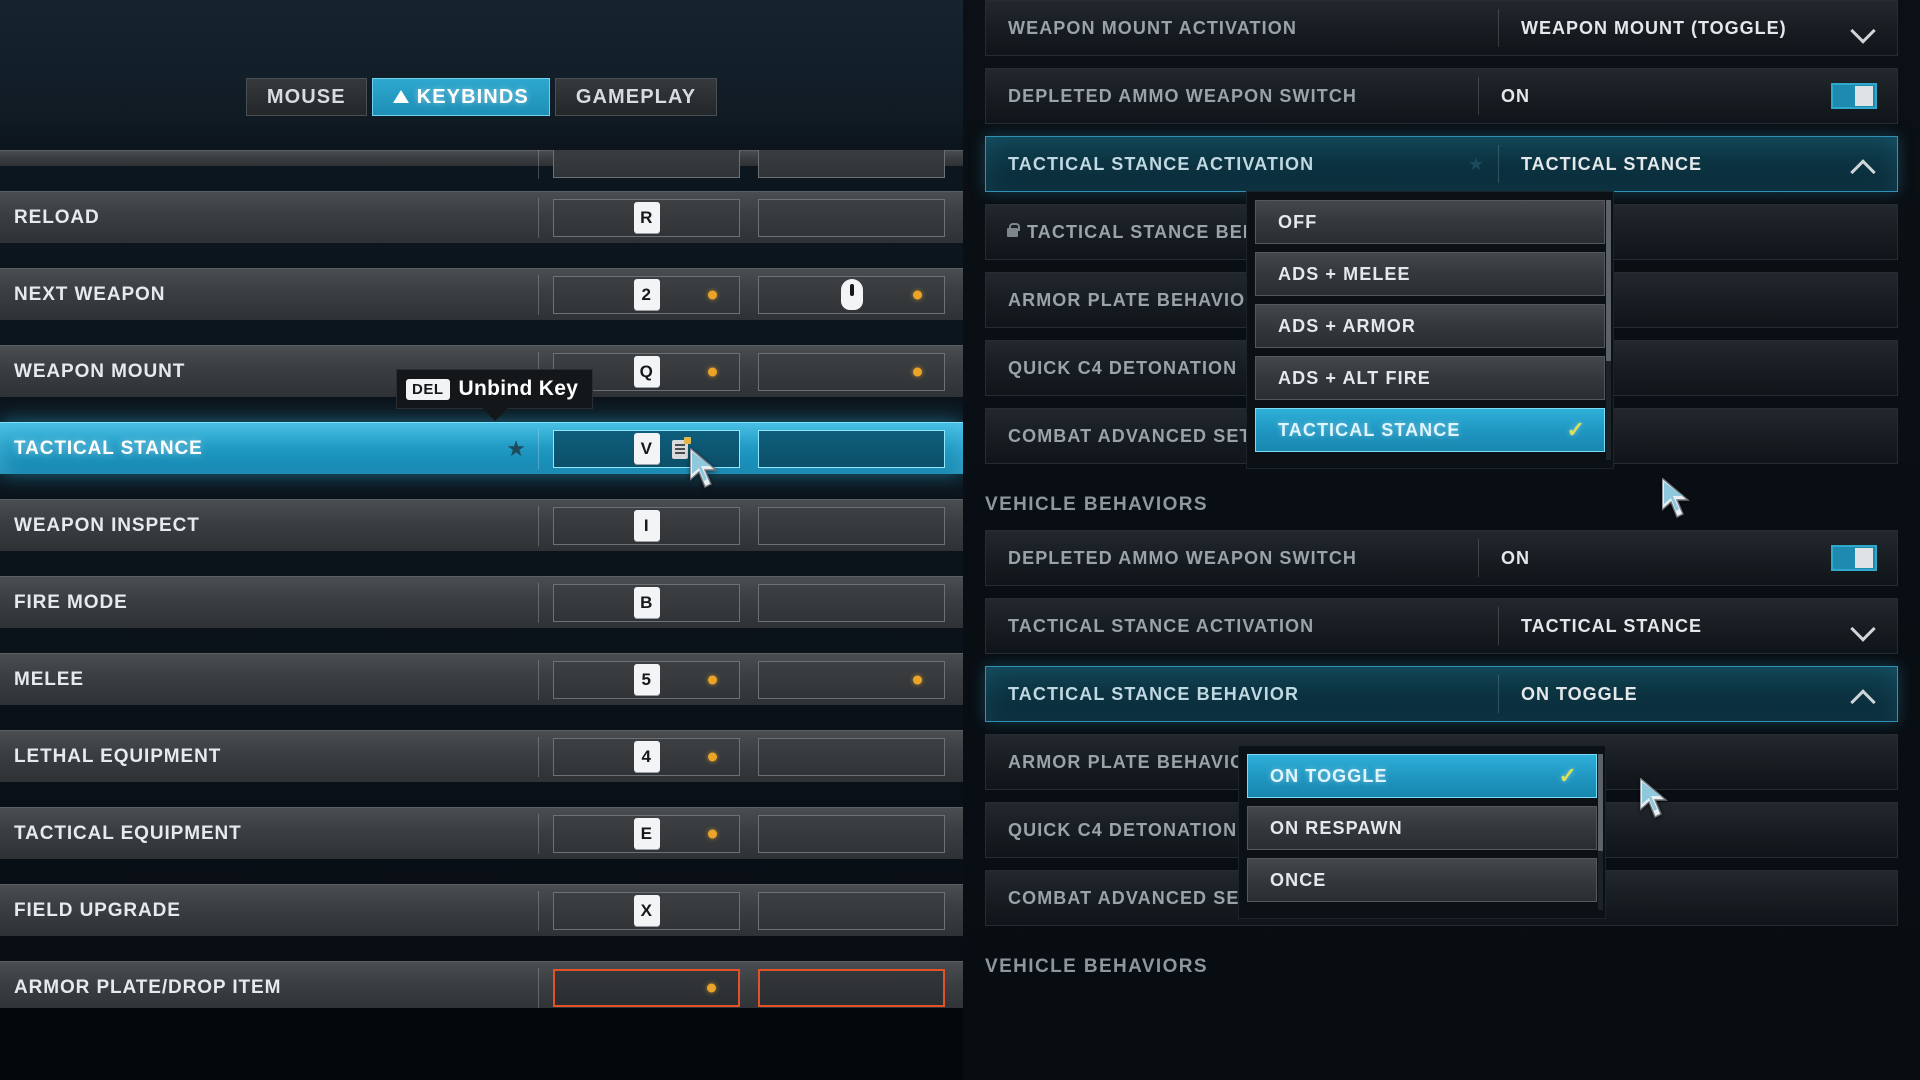 The image size is (1920, 1080). Describe the element at coordinates (1430, 274) in the screenshot. I see `dropdown-option: ADS + MELEE` at that location.